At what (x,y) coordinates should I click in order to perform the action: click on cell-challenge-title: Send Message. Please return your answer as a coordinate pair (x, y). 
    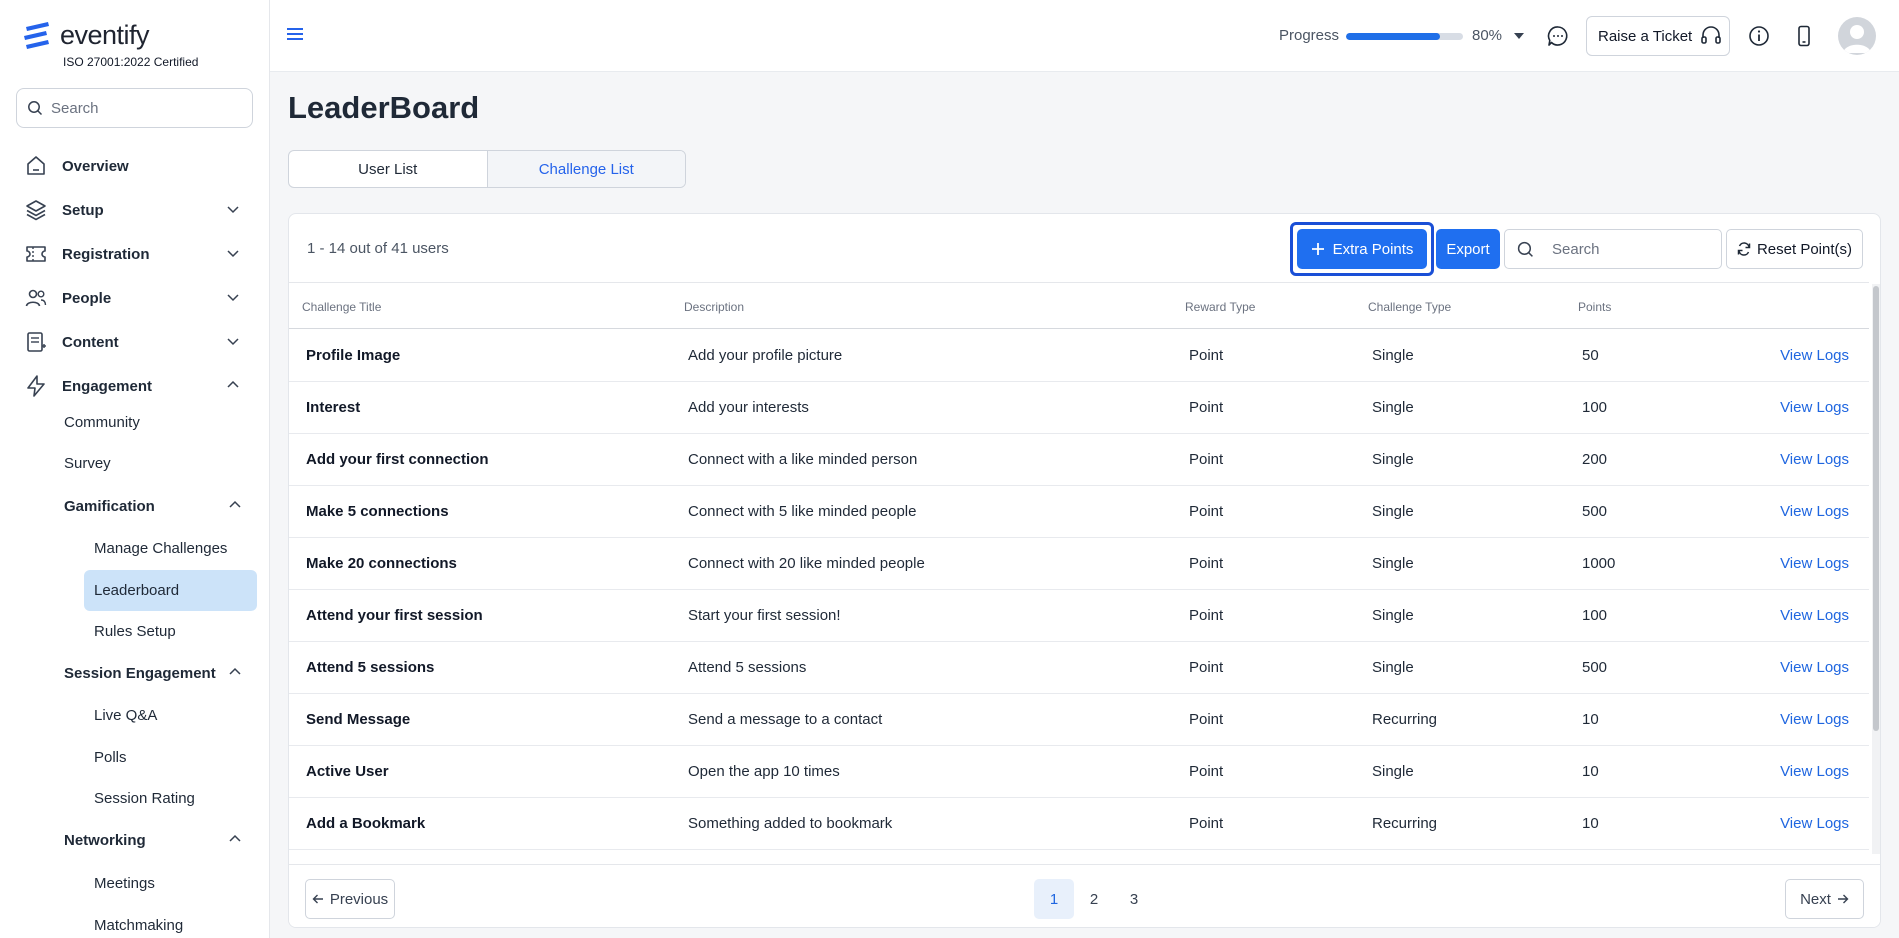
    Looking at the image, I should click on (358, 719).